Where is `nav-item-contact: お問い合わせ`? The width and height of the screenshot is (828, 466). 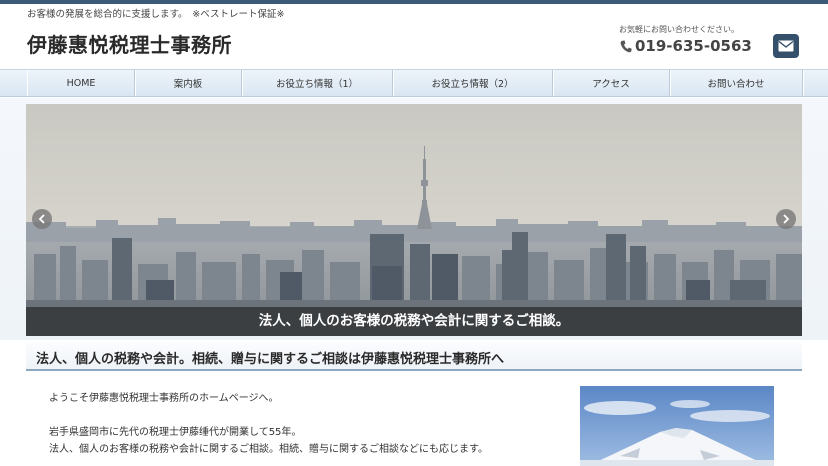
nav-item-contact: お問い合わせ is located at coordinates (736, 83).